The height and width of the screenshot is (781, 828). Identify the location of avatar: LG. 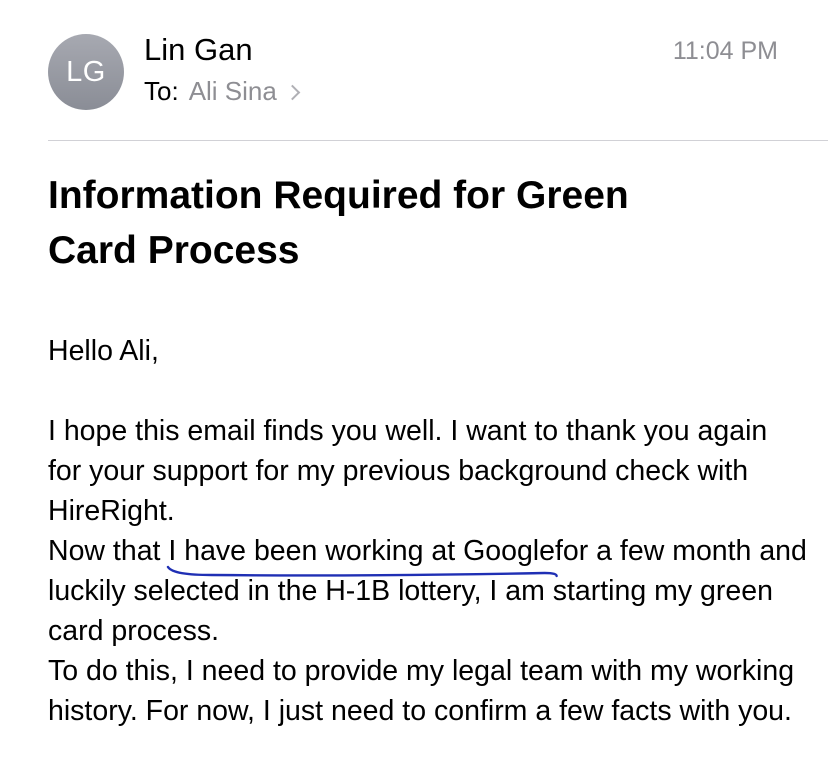
(86, 72).